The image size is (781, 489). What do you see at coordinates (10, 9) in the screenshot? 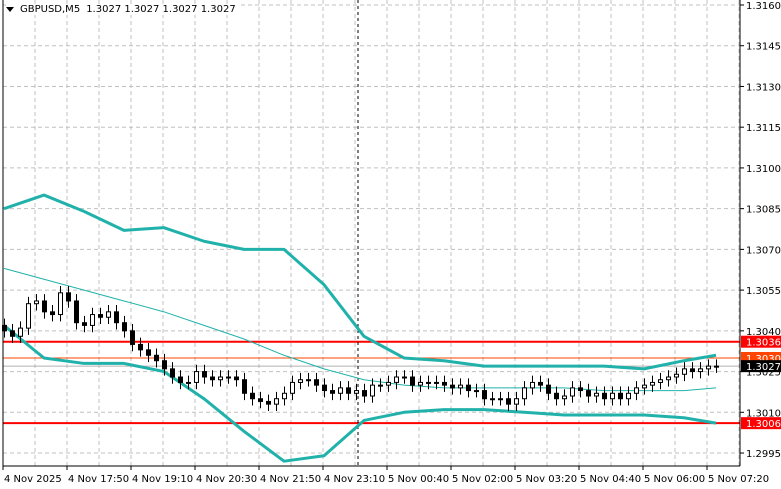
I see `dropdown-triangle-icon` at bounding box center [10, 9].